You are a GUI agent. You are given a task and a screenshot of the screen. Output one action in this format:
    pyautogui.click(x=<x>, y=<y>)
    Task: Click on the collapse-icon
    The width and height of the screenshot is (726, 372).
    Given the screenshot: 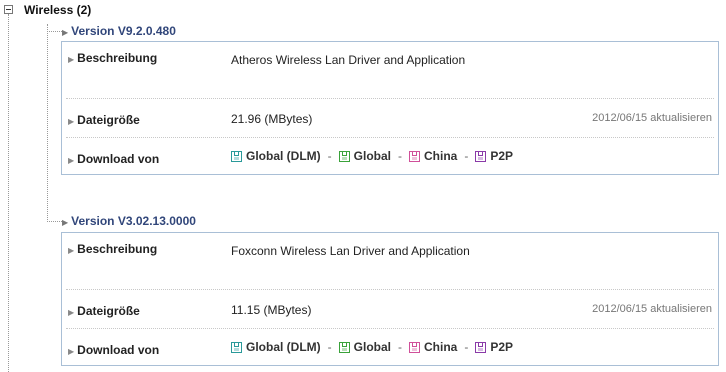 What is the action you would take?
    pyautogui.click(x=8, y=9)
    